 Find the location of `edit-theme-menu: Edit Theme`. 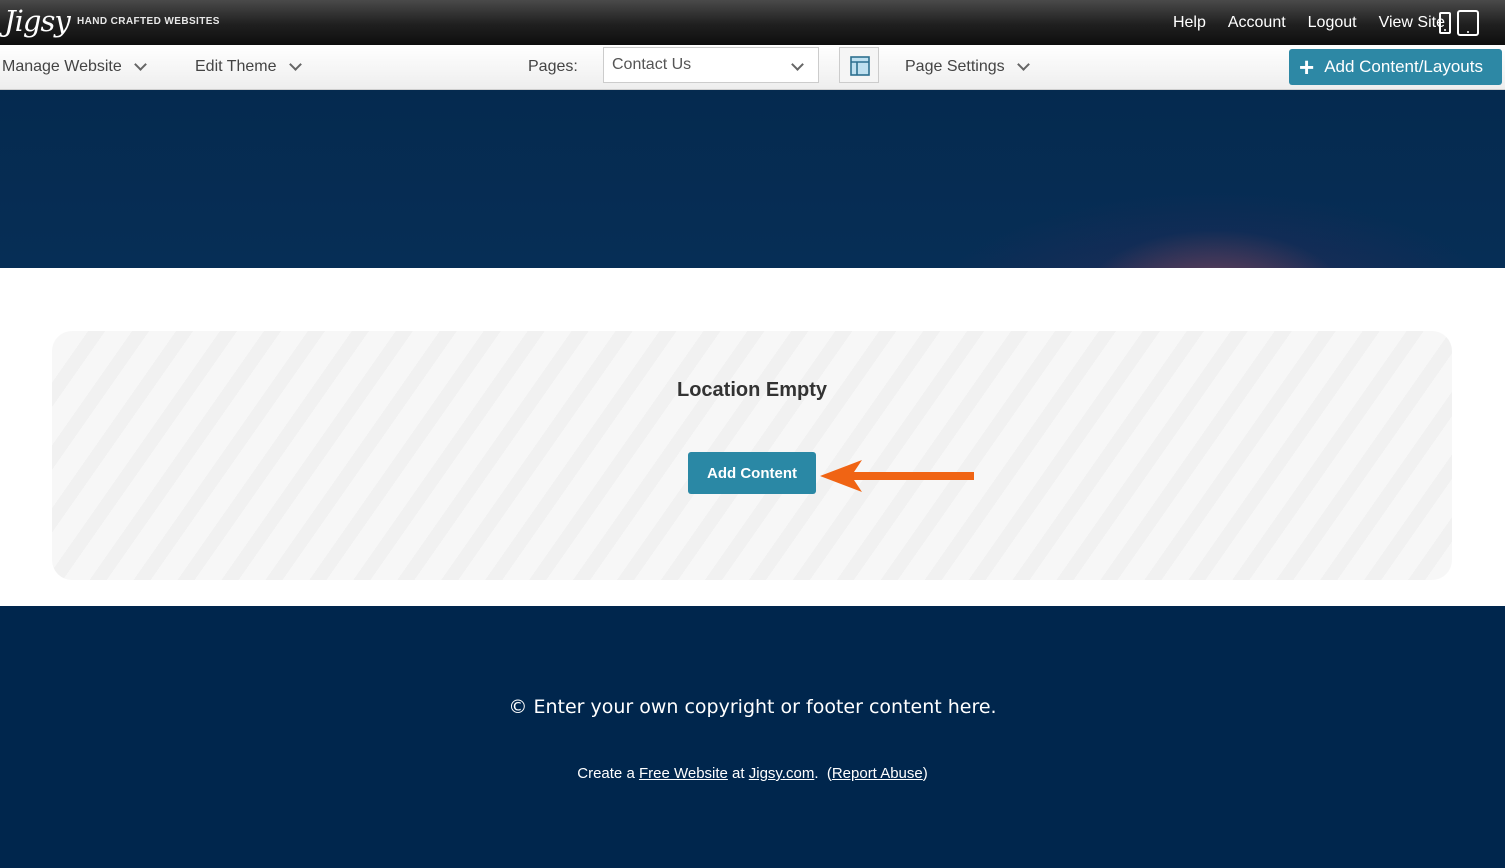

edit-theme-menu: Edit Theme is located at coordinates (248, 67).